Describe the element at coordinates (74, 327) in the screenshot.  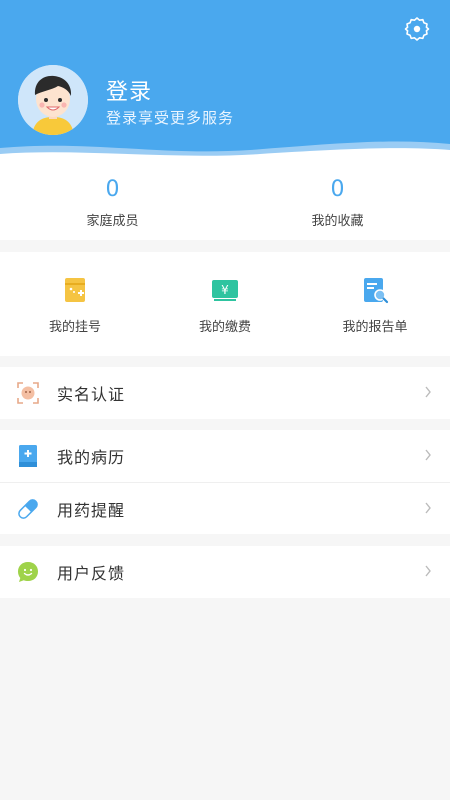
I see `quick-label: 我的挂号` at that location.